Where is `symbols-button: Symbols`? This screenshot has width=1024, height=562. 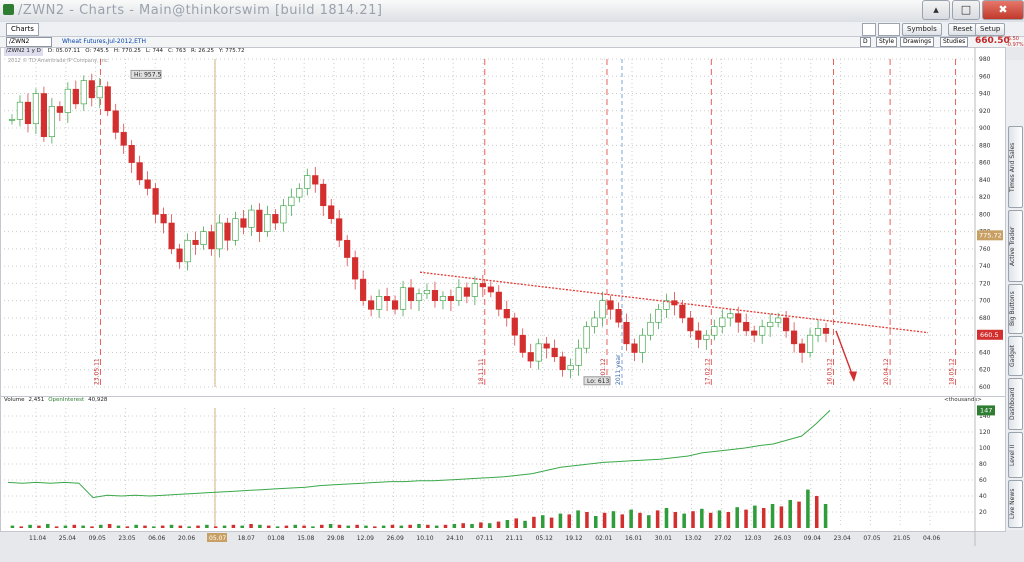
symbols-button: Symbols is located at coordinates (922, 29).